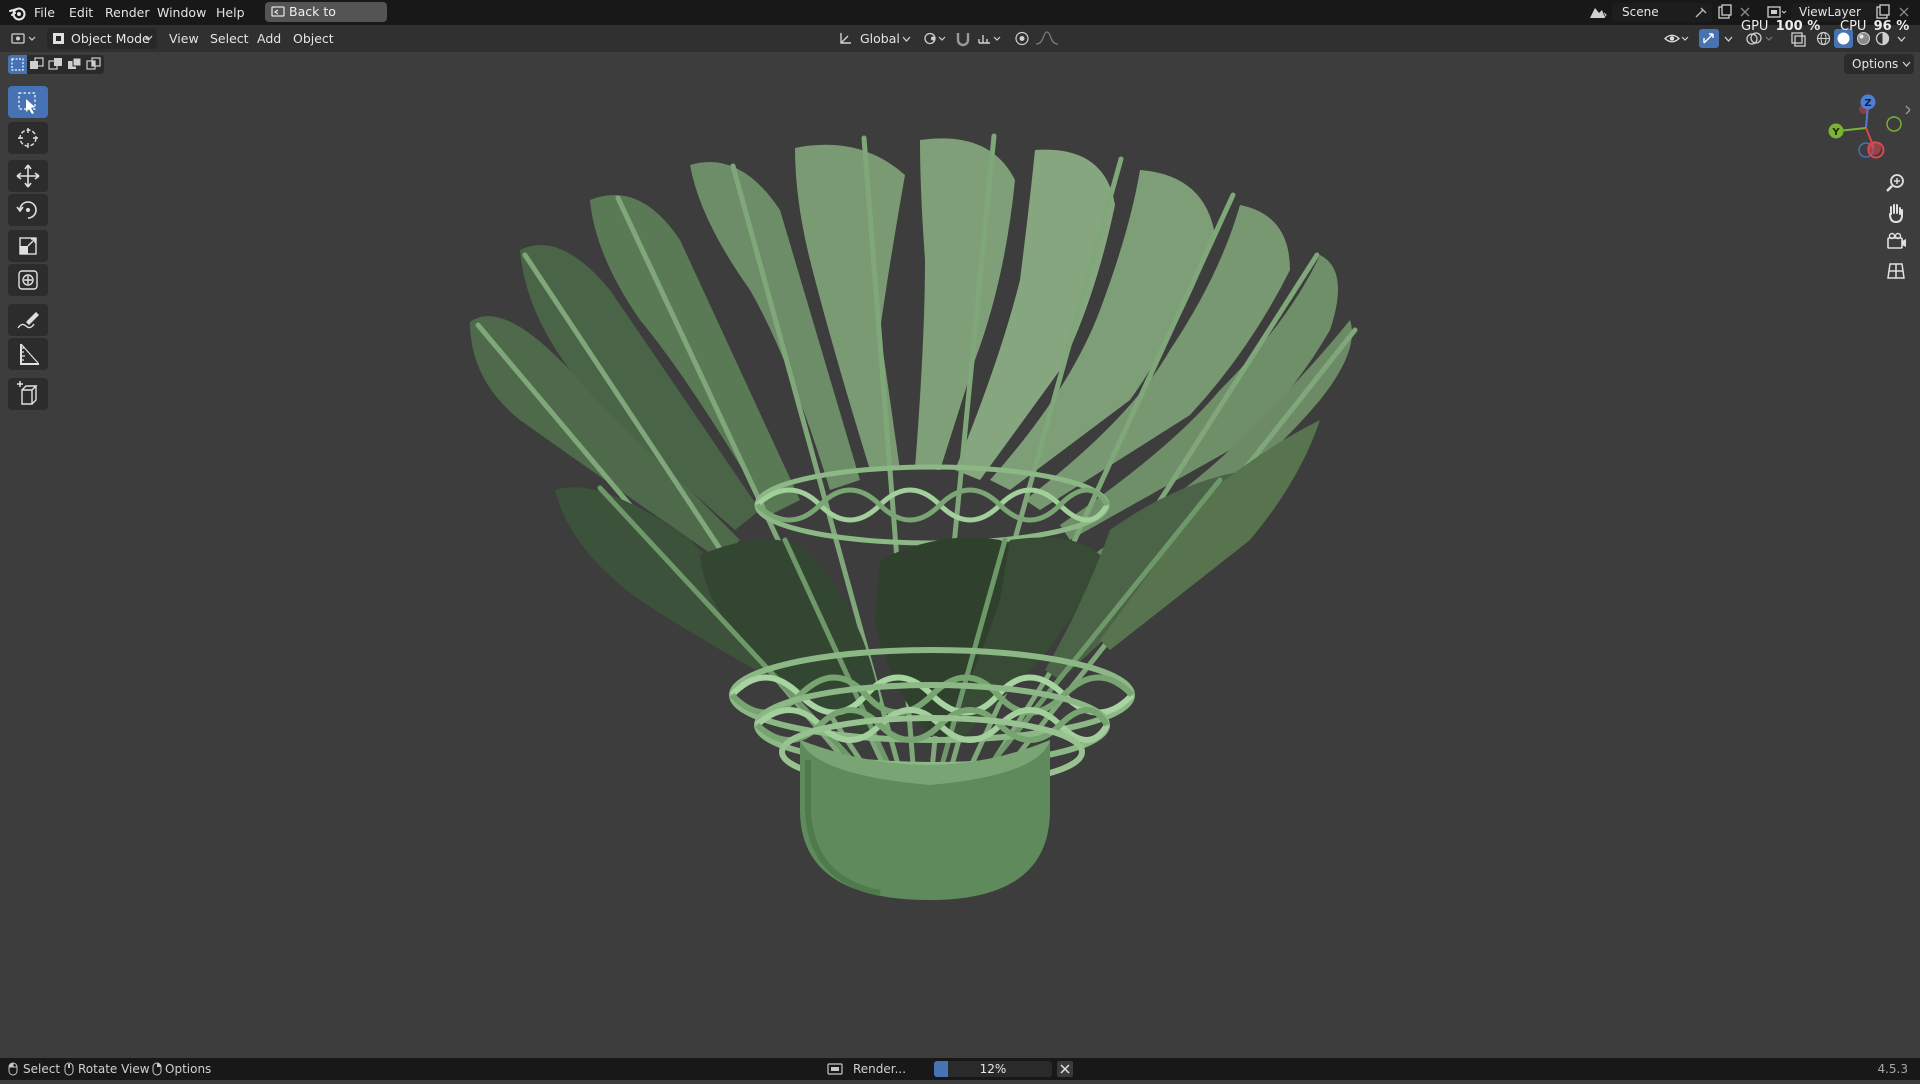  What do you see at coordinates (1868, 128) in the screenshot?
I see `navigation-gizmo: Z Y` at bounding box center [1868, 128].